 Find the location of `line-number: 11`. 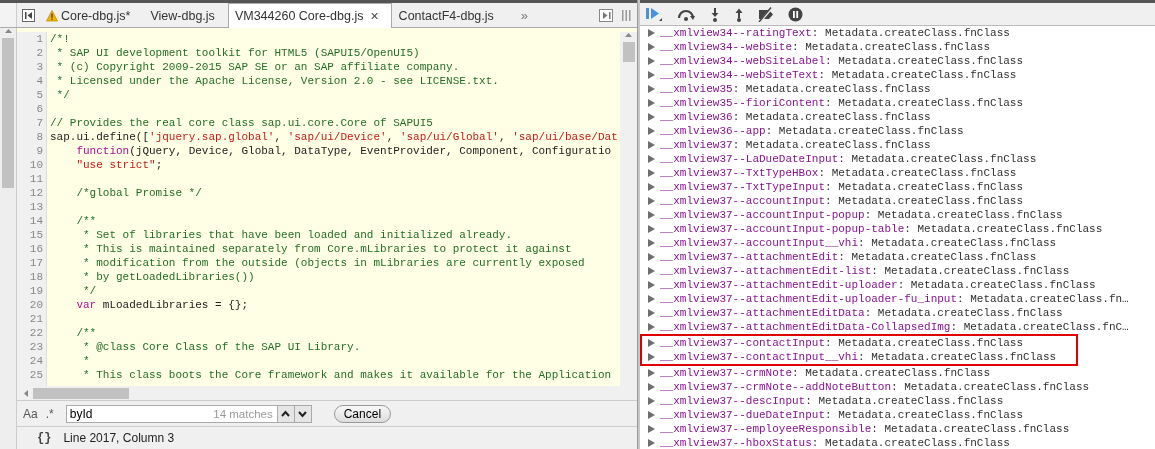

line-number: 11 is located at coordinates (35, 179).